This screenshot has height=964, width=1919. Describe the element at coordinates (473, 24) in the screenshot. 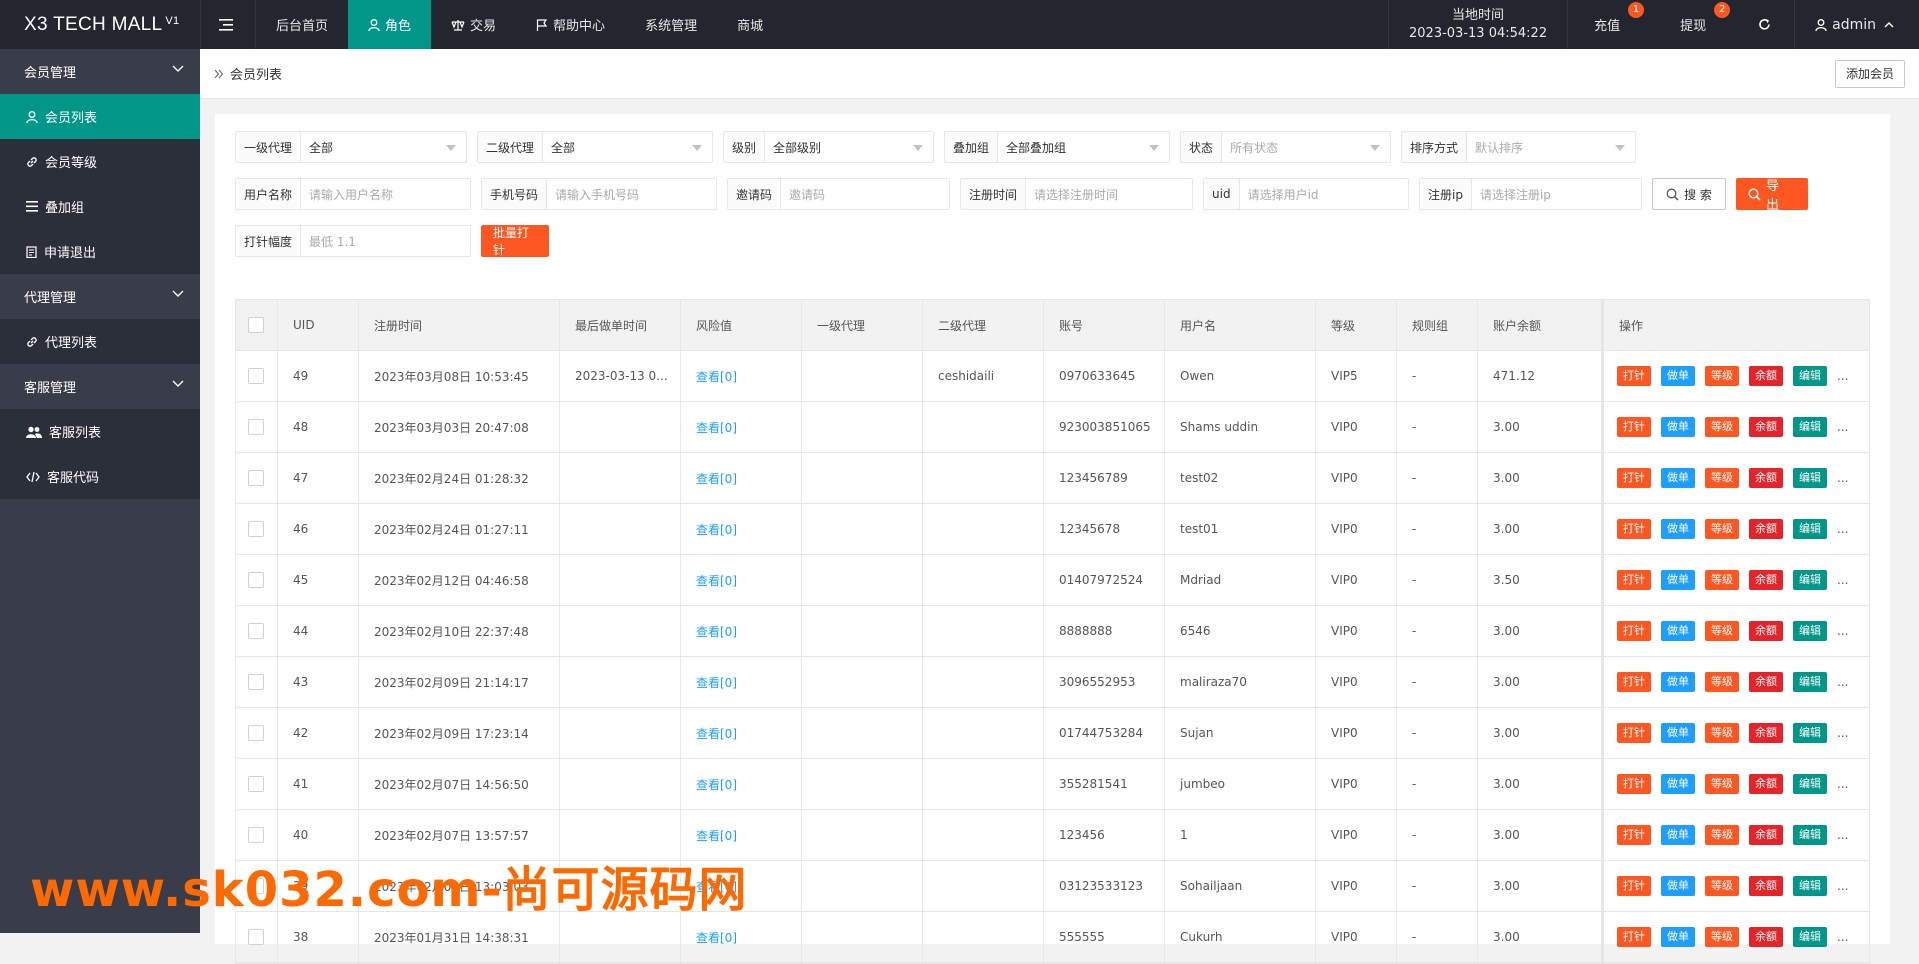

I see `topnav-trade: 交易` at that location.